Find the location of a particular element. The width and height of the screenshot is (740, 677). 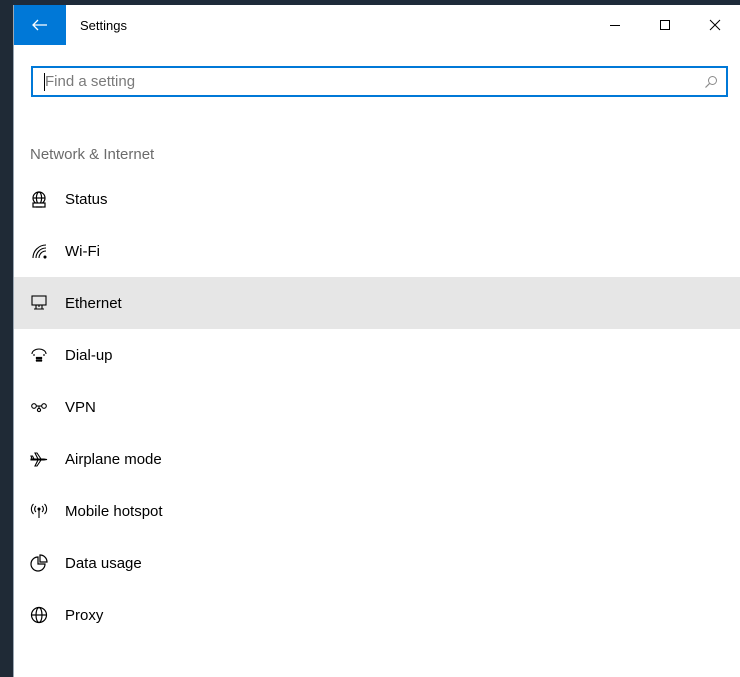

window-frame-left is located at coordinates (6, 338).